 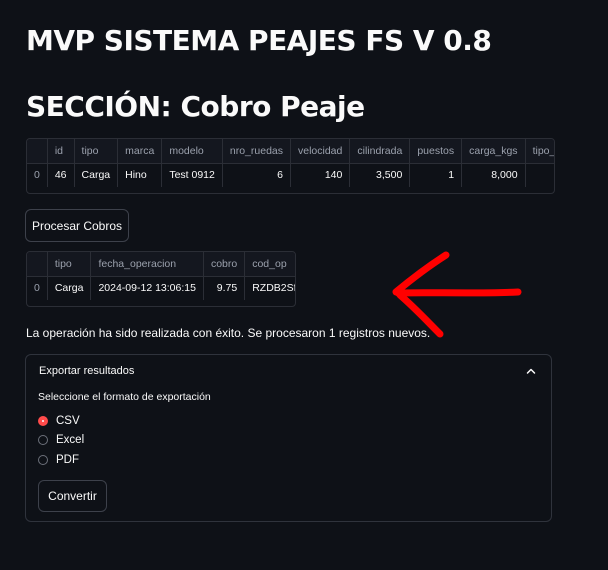 What do you see at coordinates (61, 175) in the screenshot?
I see `table-cell: 46` at bounding box center [61, 175].